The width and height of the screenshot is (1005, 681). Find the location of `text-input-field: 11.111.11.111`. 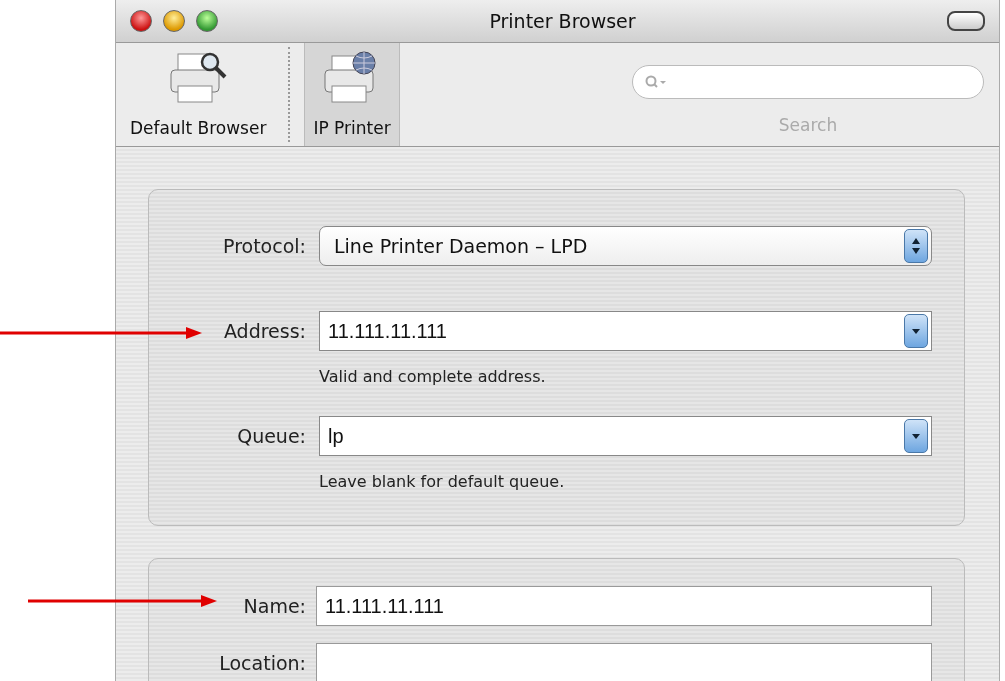

text-input-field: 11.111.11.111 is located at coordinates (624, 606).